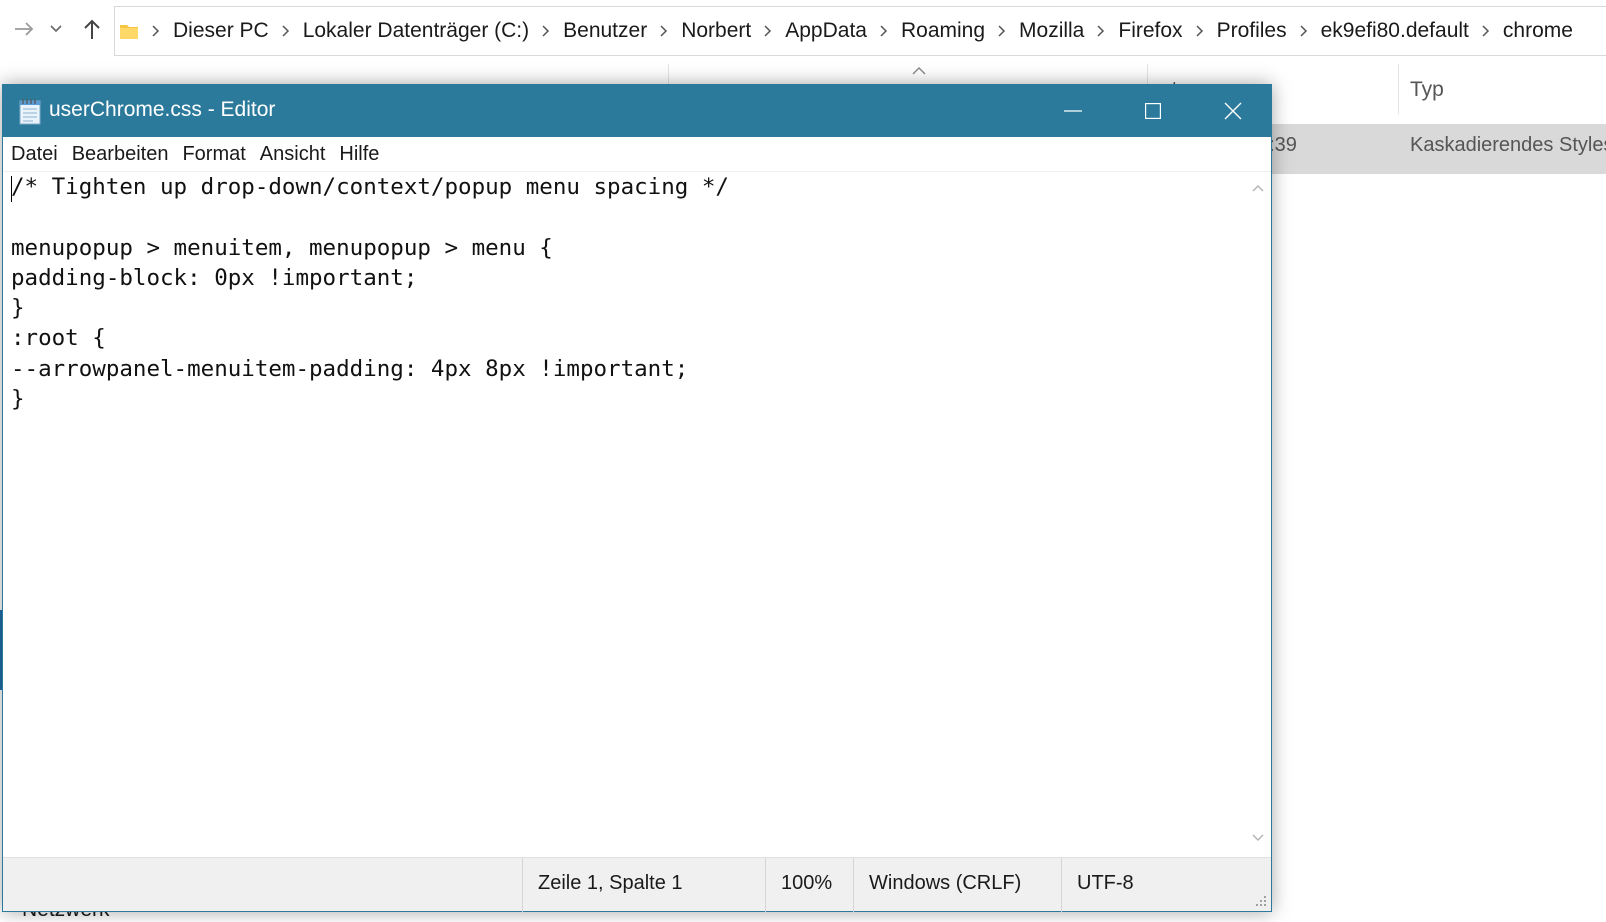  What do you see at coordinates (637, 111) in the screenshot?
I see `title-bar: userChrome.css - Editor` at bounding box center [637, 111].